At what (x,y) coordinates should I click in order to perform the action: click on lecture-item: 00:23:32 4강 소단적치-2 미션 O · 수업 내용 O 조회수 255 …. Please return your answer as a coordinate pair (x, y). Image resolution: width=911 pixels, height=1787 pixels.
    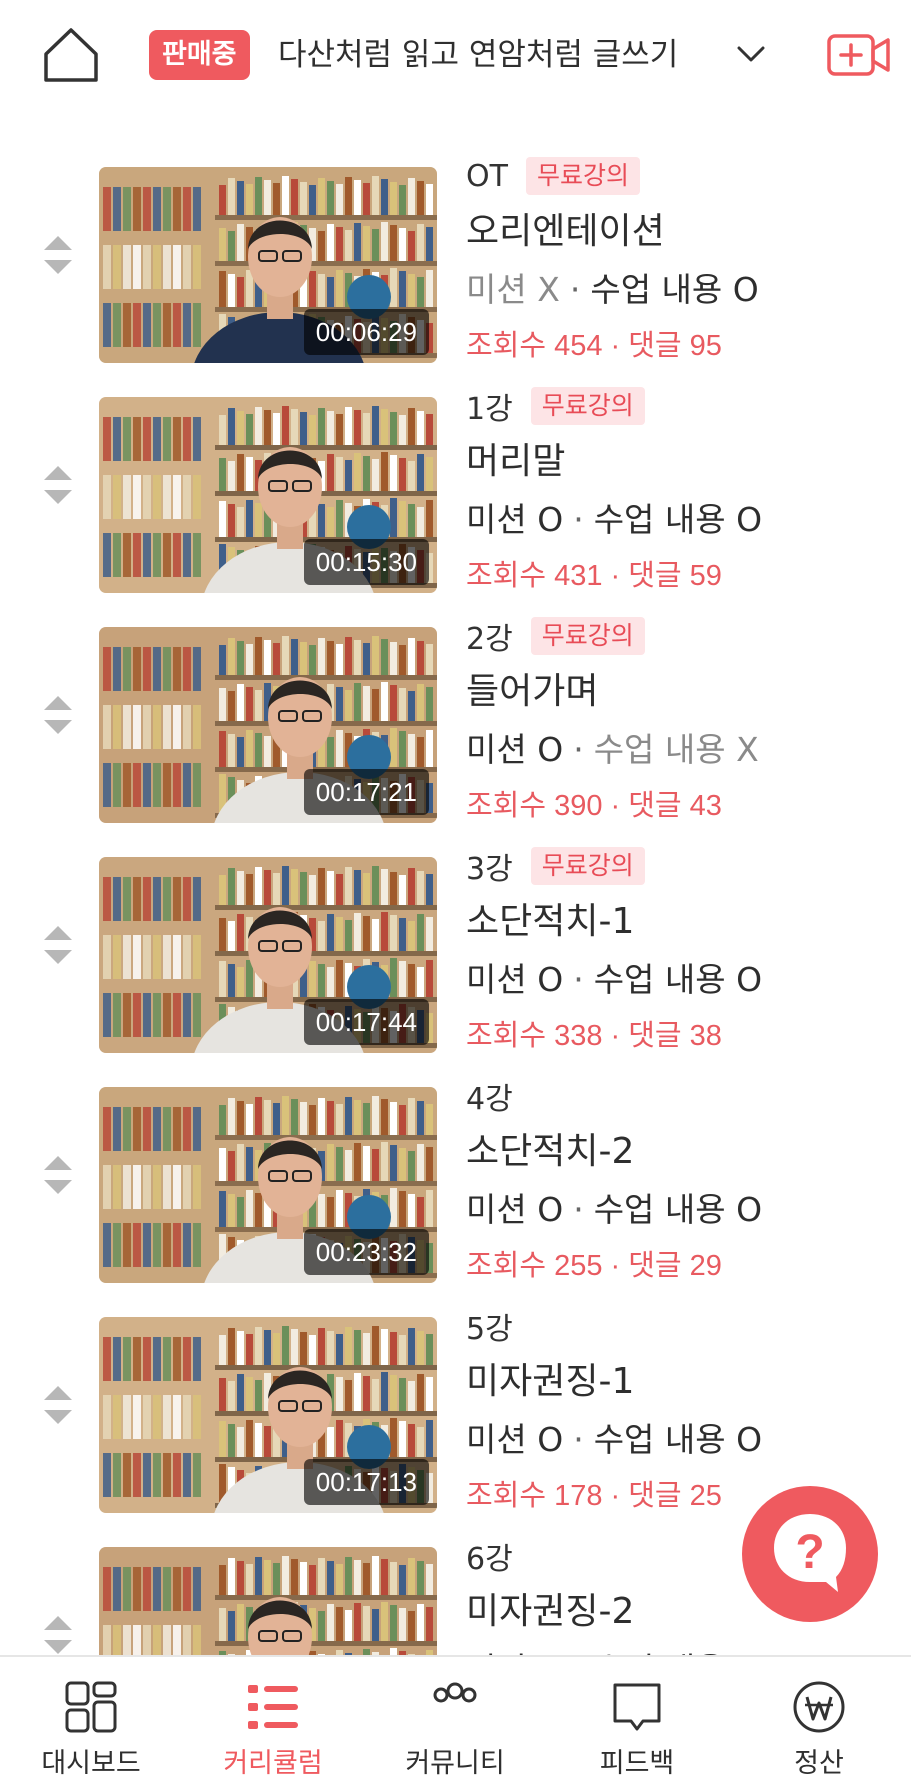
    Looking at the image, I should click on (455, 1176).